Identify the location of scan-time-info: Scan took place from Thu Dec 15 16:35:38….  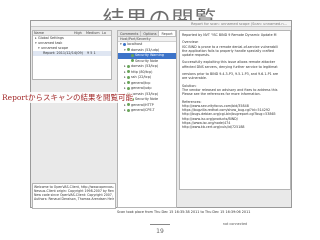
(184, 212).